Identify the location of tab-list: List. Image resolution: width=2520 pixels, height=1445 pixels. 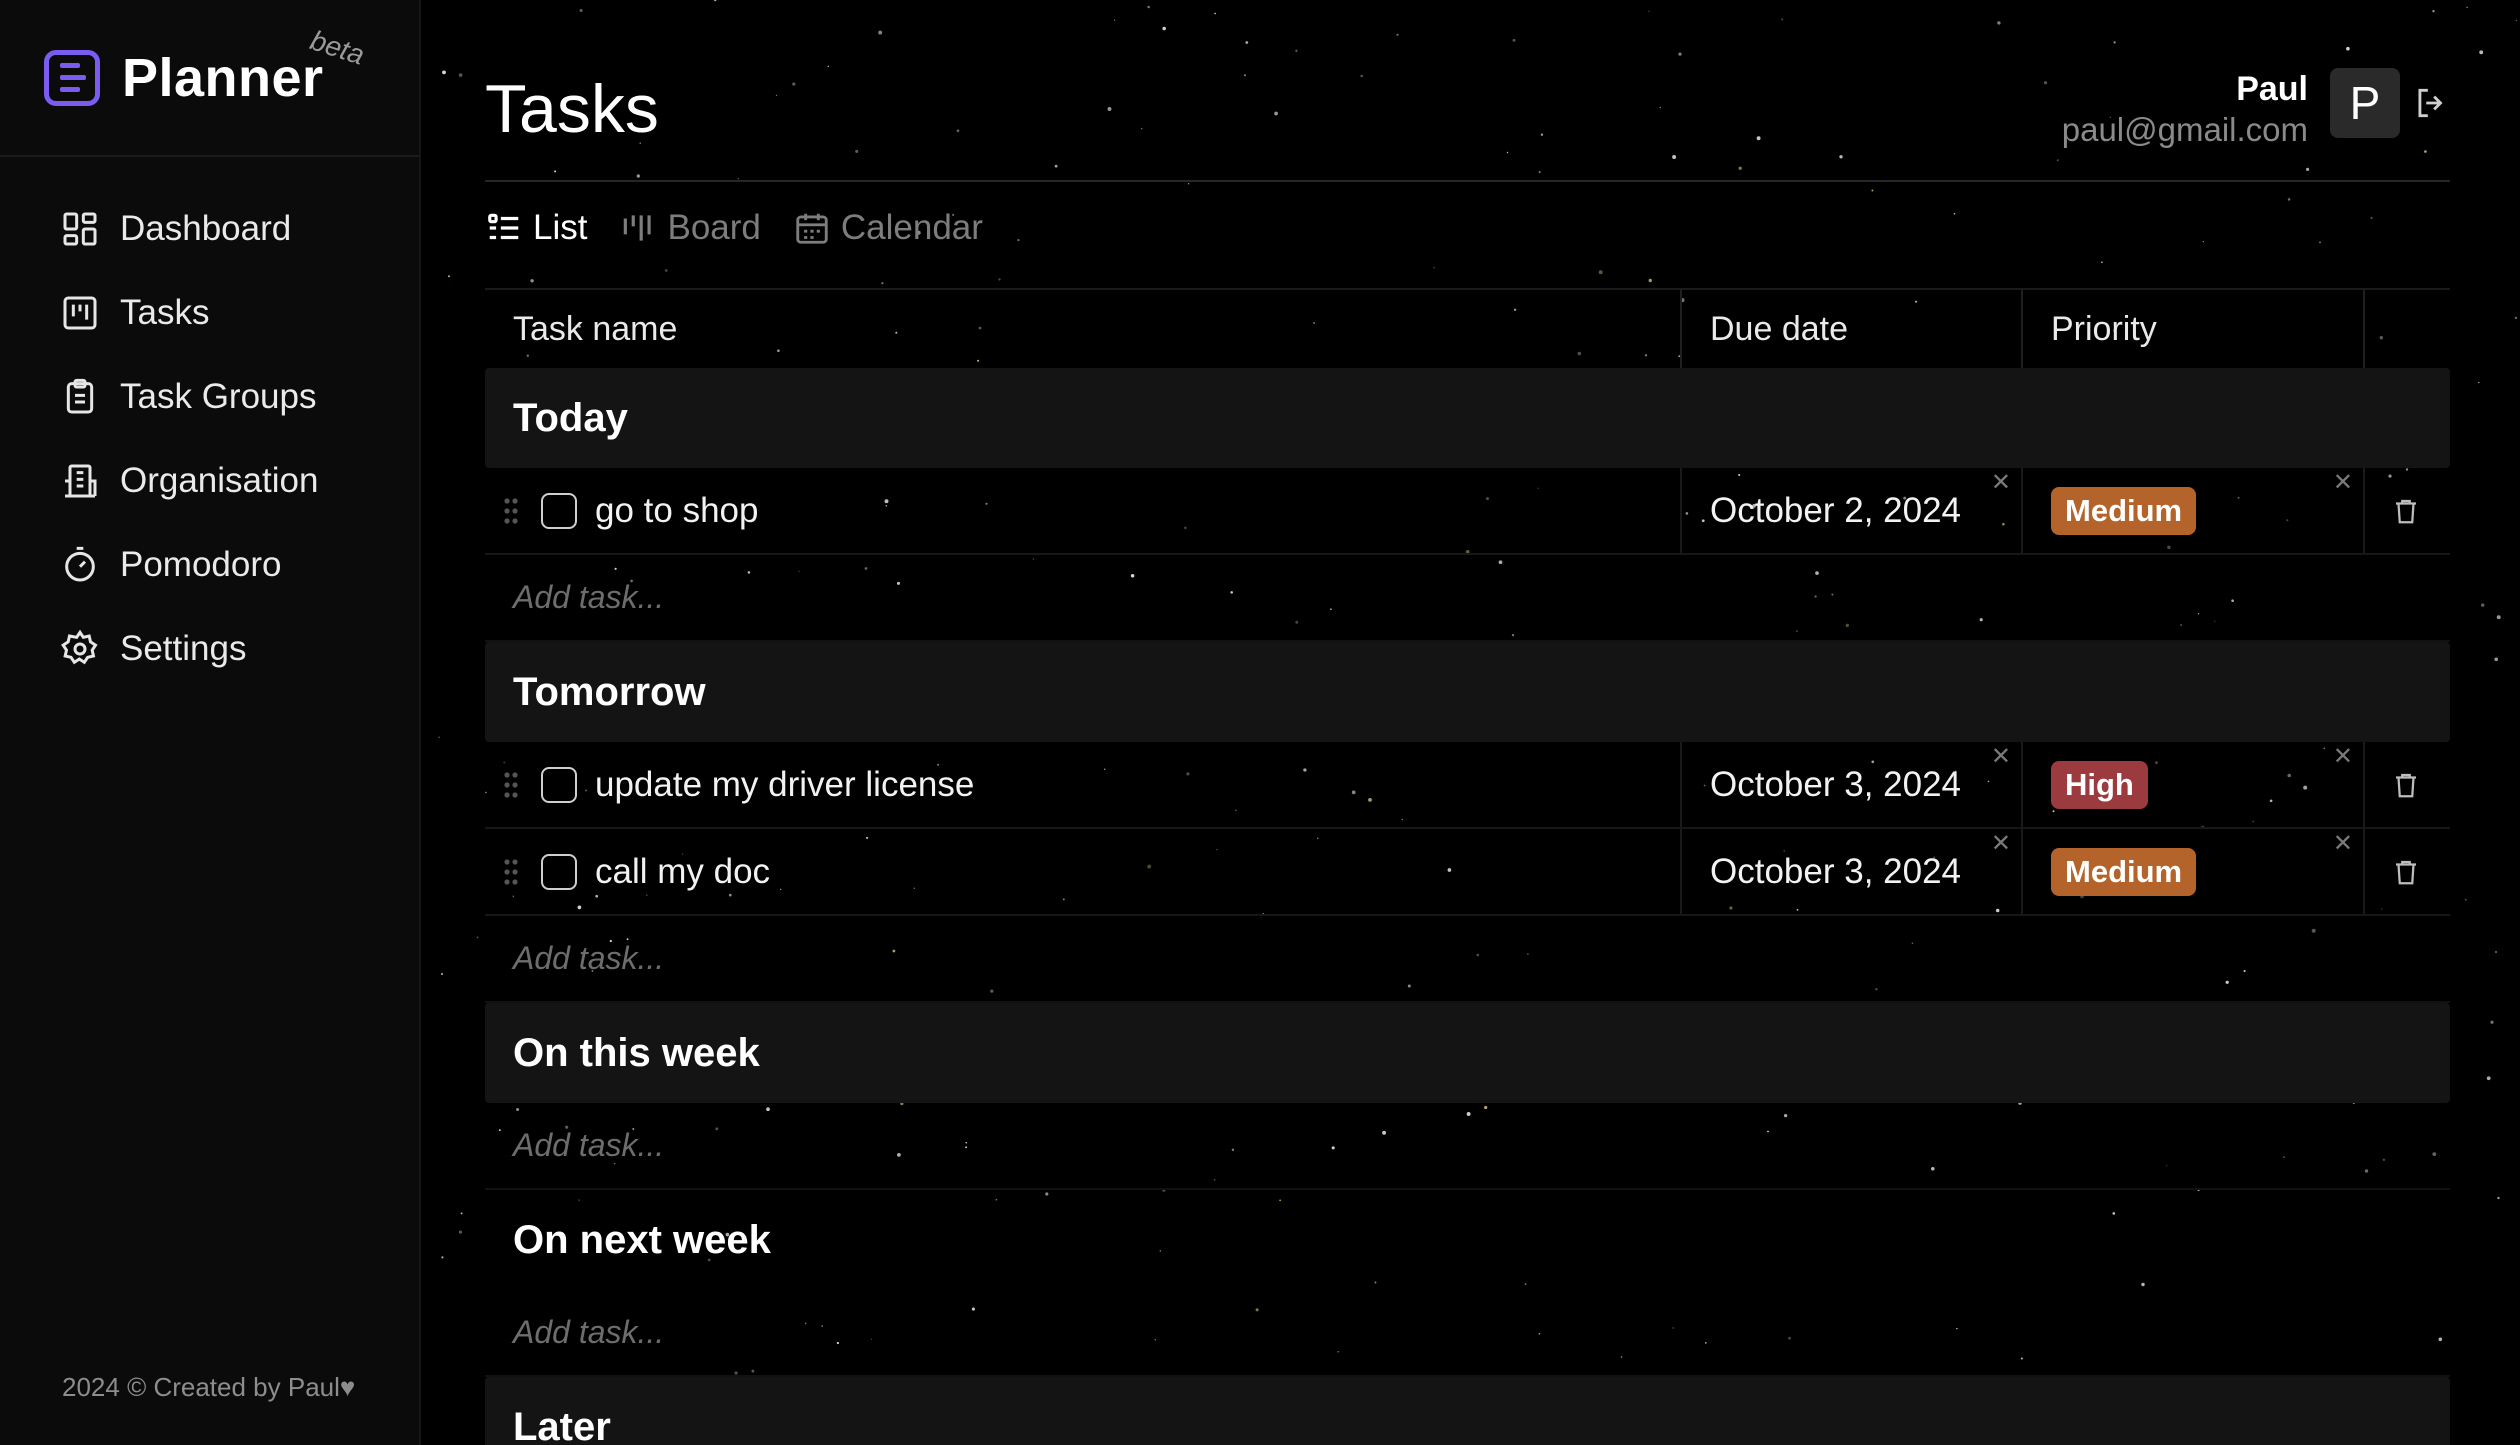
(536, 228).